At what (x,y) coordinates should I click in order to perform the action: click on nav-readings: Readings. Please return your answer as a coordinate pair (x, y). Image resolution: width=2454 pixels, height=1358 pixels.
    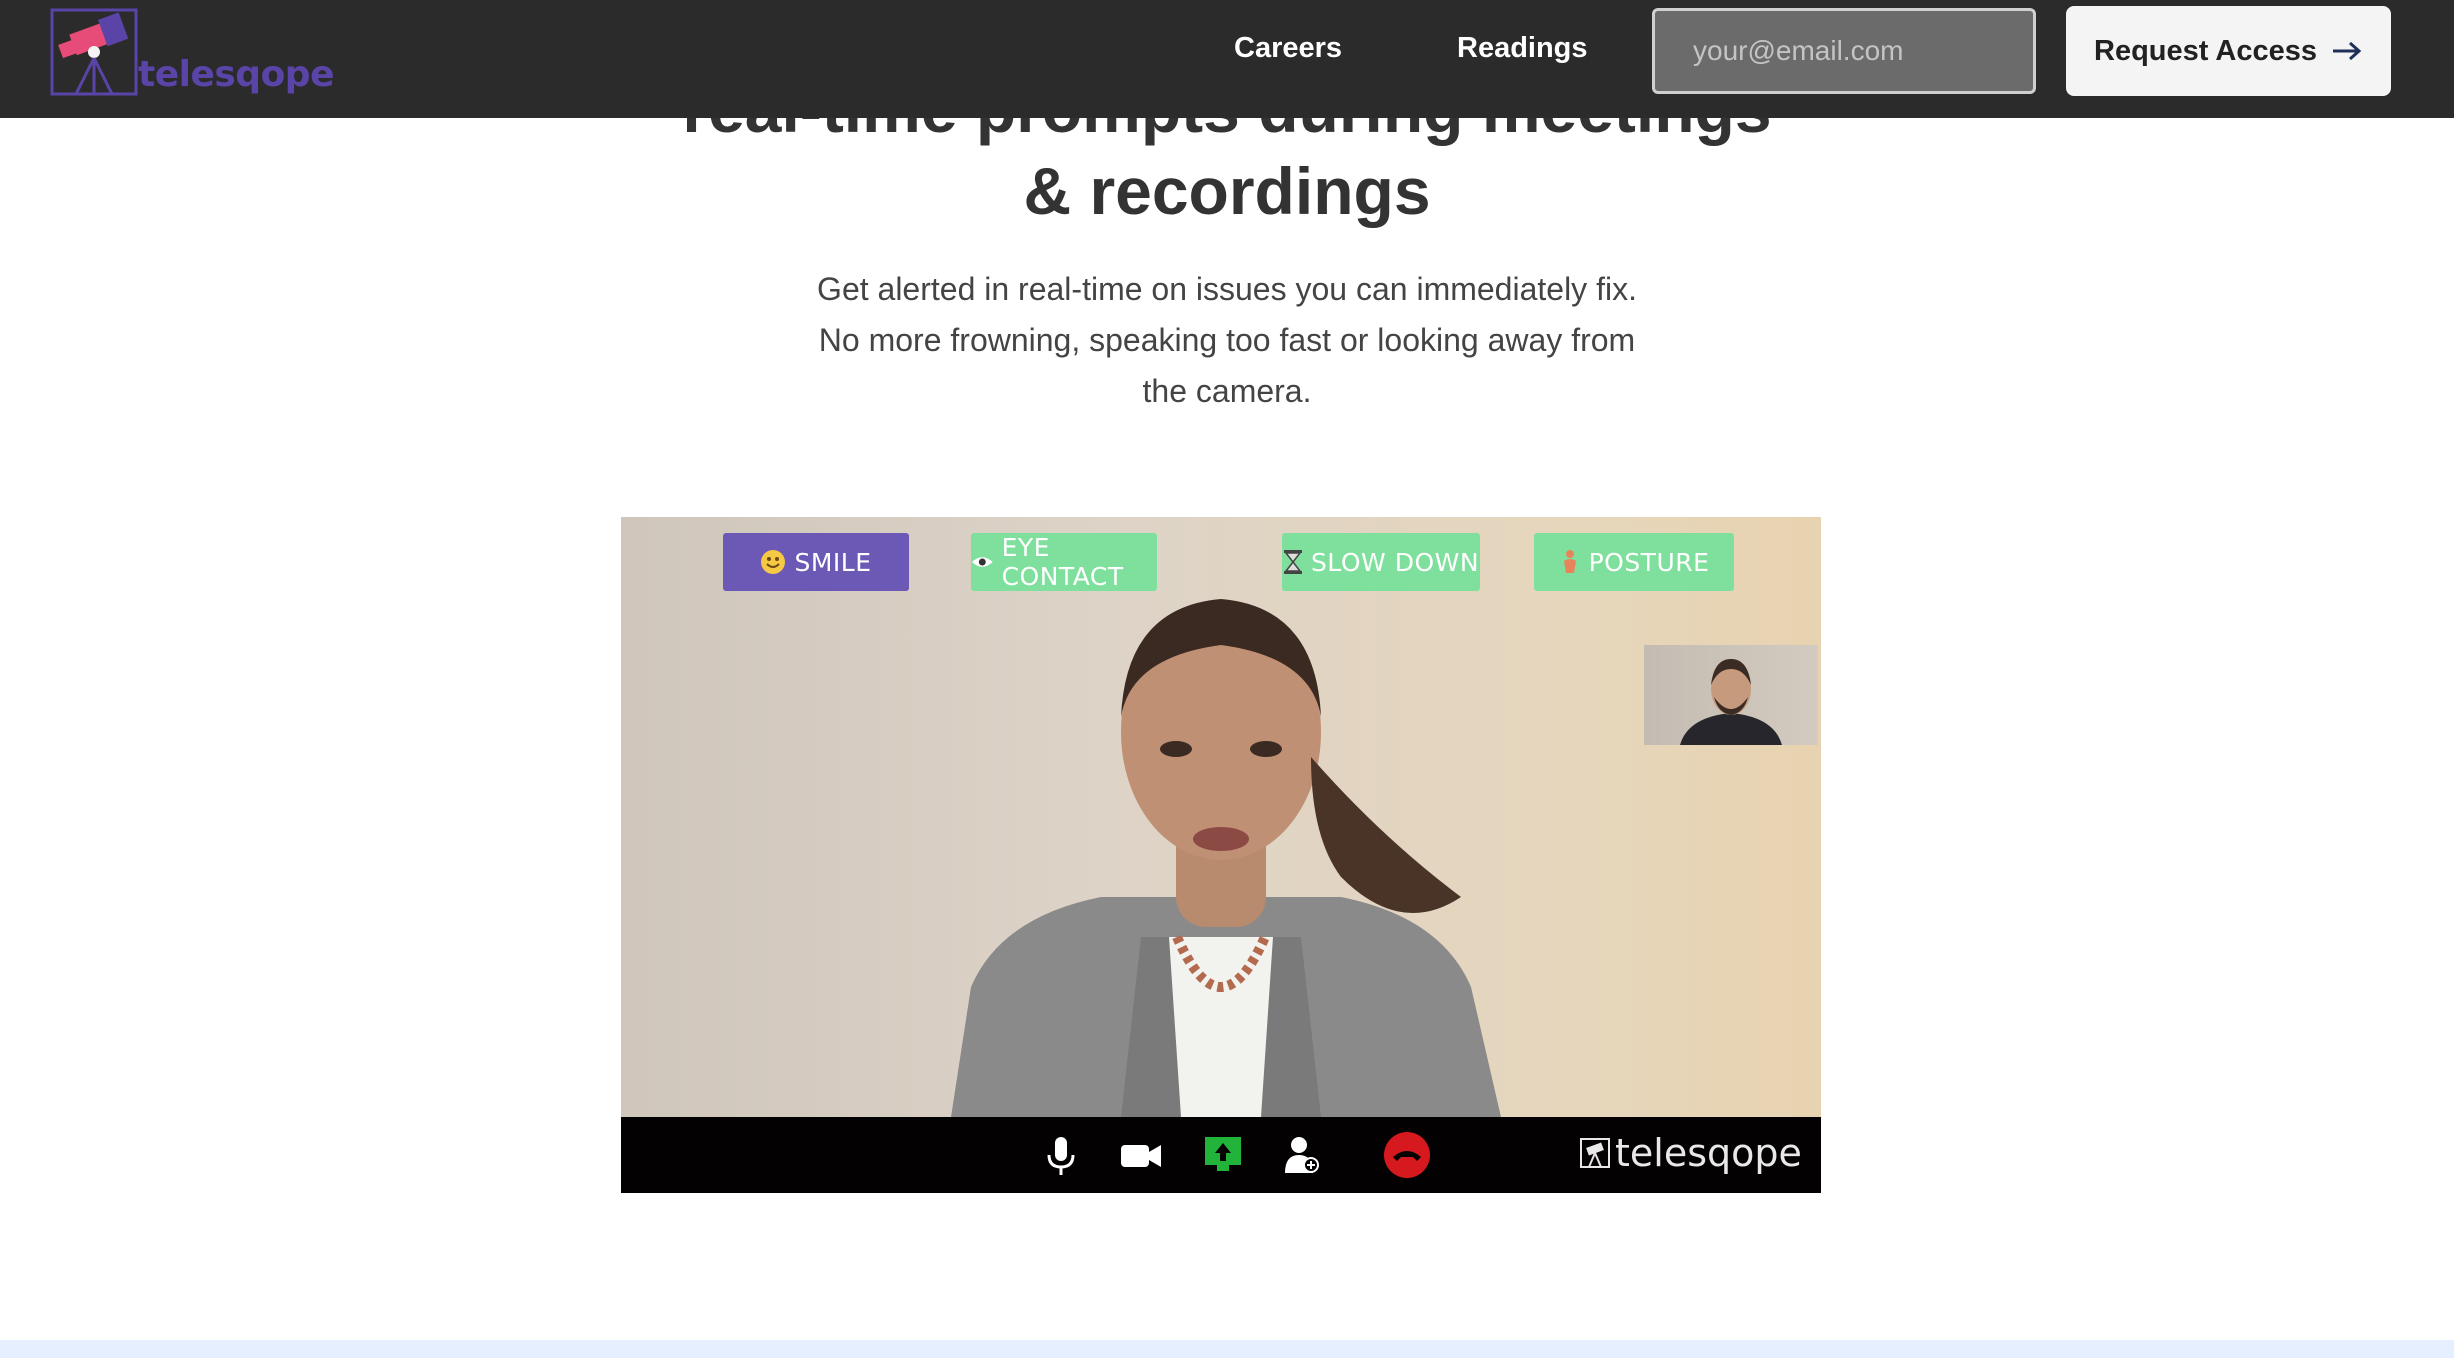
    Looking at the image, I should click on (1522, 48).